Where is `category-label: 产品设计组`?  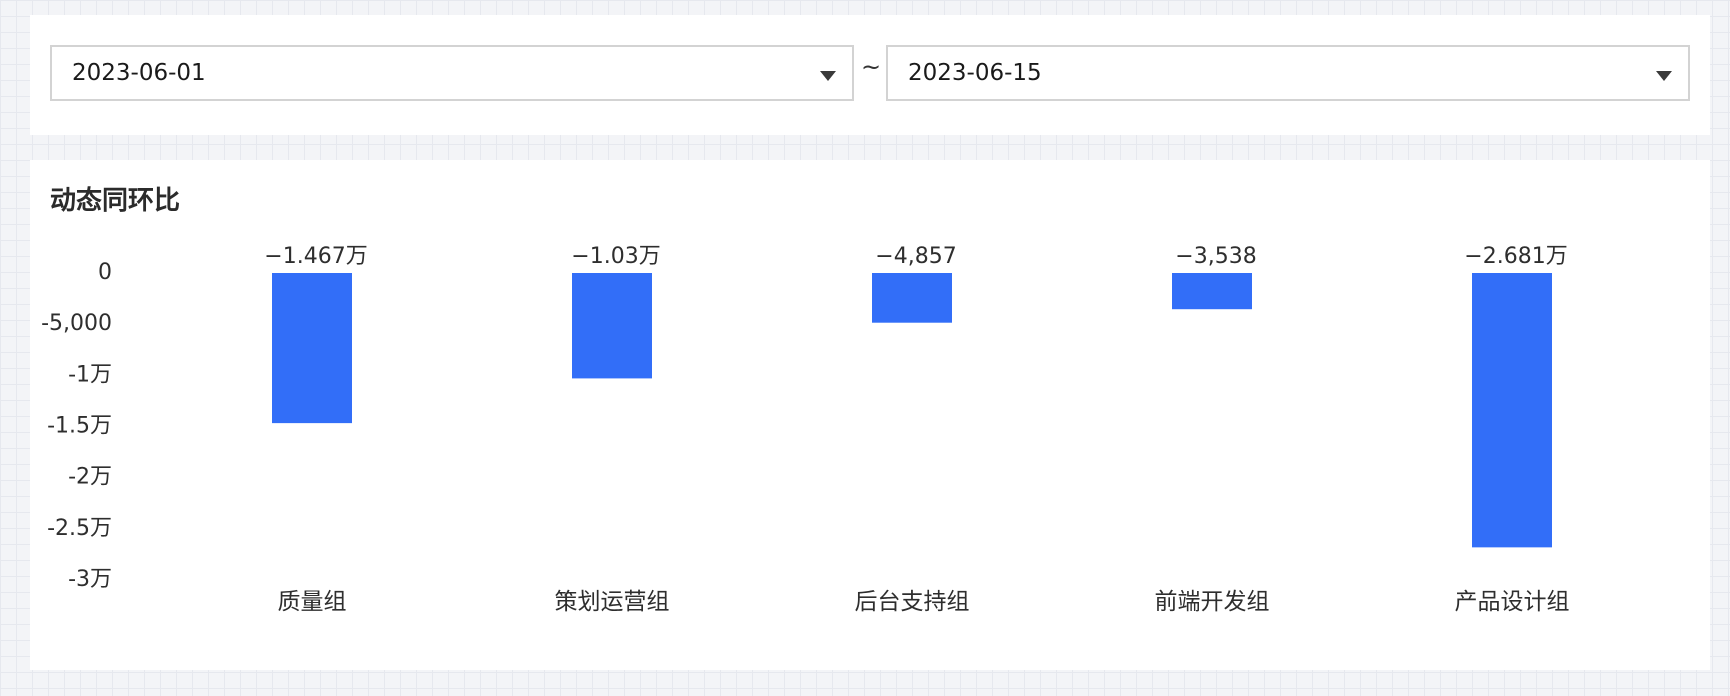
category-label: 产品设计组 is located at coordinates (1512, 602).